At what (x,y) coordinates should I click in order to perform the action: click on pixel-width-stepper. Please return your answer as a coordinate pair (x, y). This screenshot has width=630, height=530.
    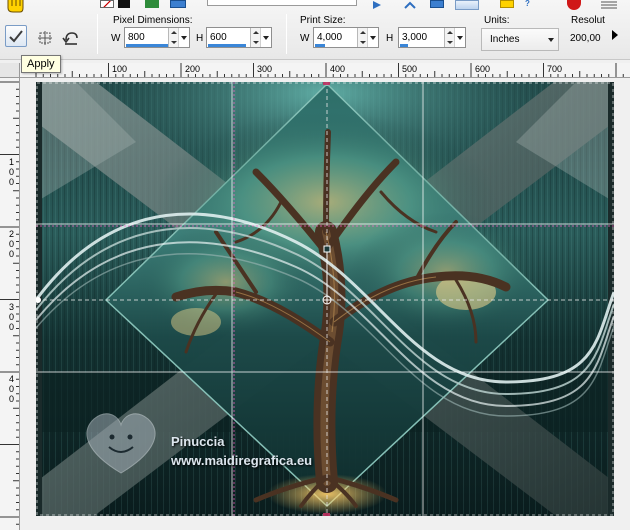
    Looking at the image, I should click on (173, 37).